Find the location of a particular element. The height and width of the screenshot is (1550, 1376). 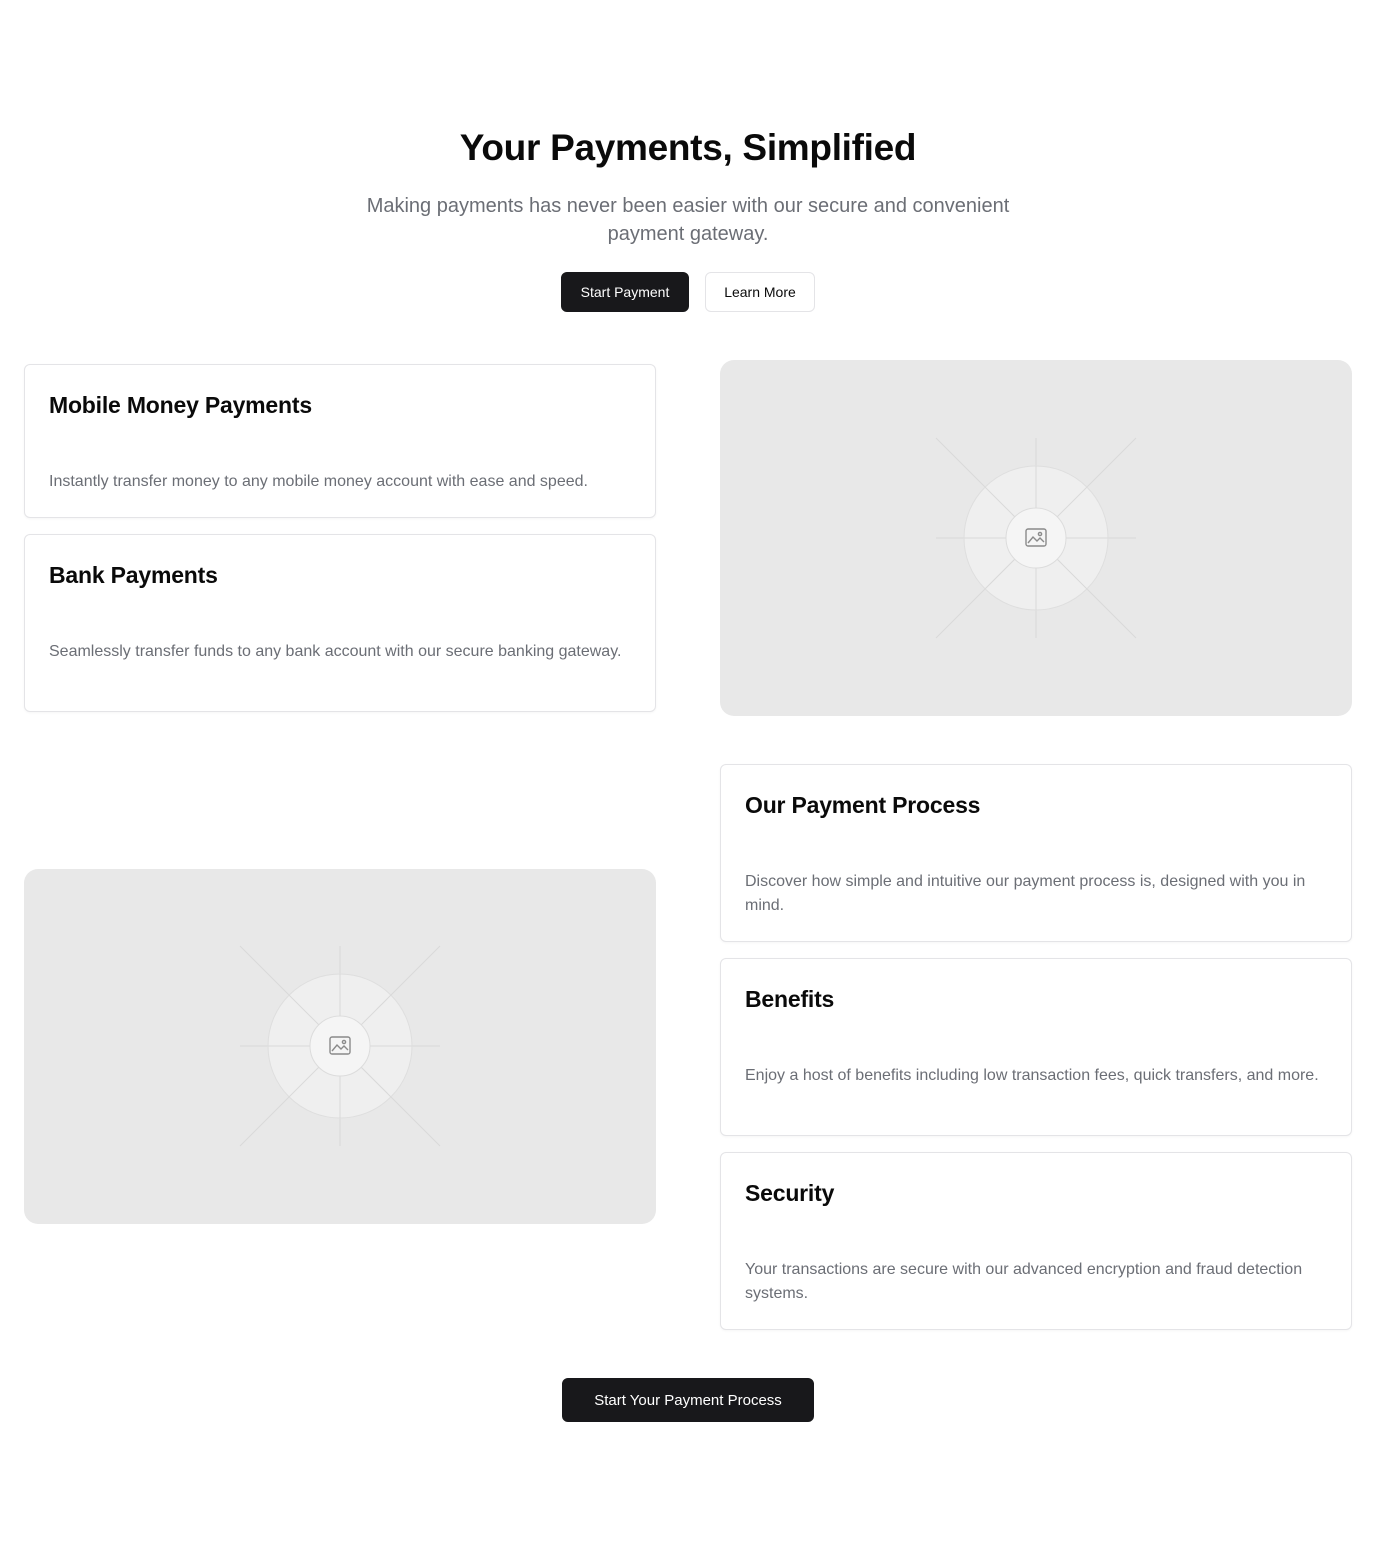

card-title: Bank Payments is located at coordinates (133, 575).